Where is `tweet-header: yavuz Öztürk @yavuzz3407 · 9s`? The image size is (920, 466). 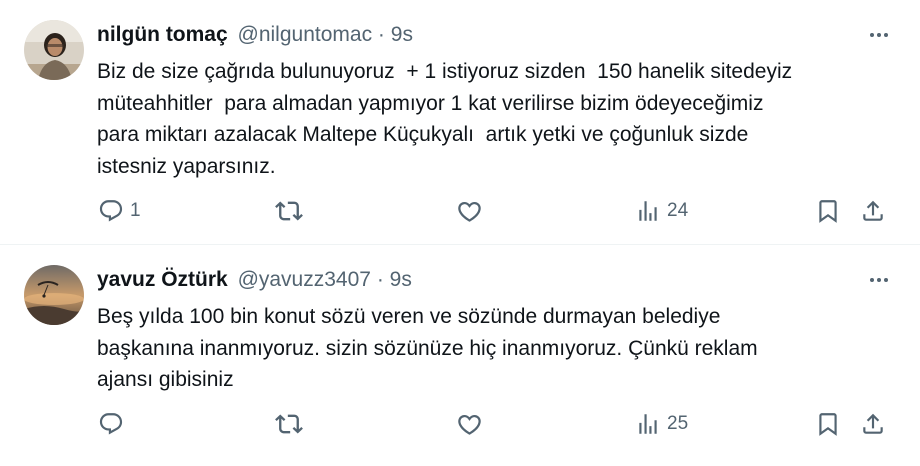 tweet-header: yavuz Öztürk @yavuzz3407 · 9s is located at coordinates (254, 280).